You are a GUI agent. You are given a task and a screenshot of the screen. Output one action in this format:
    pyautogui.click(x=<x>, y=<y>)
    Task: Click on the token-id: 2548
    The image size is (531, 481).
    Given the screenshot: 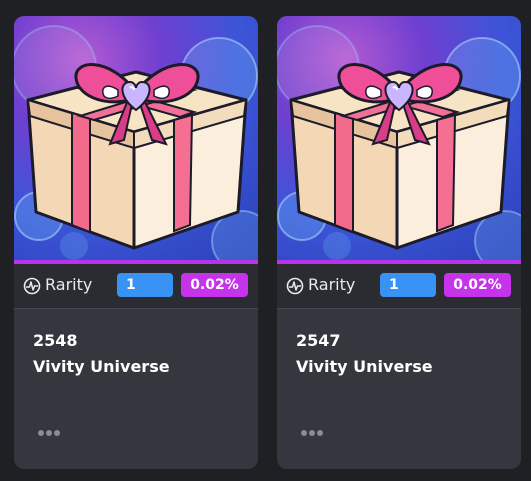 What is the action you would take?
    pyautogui.click(x=55, y=341)
    